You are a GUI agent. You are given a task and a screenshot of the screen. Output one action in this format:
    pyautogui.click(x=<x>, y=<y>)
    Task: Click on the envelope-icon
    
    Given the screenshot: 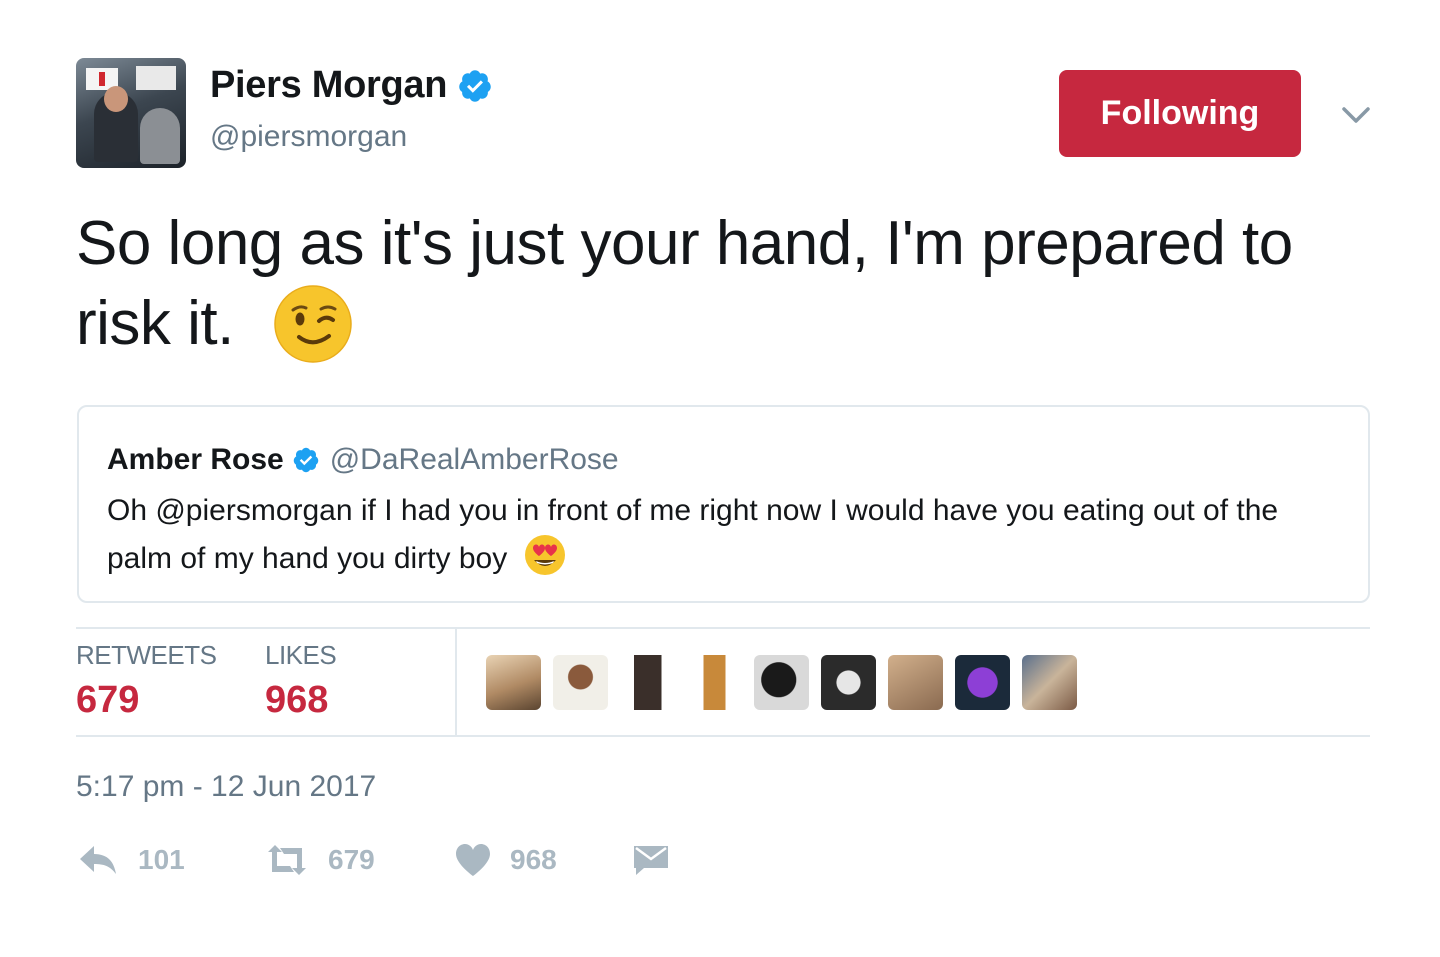 What is the action you would take?
    pyautogui.click(x=651, y=860)
    